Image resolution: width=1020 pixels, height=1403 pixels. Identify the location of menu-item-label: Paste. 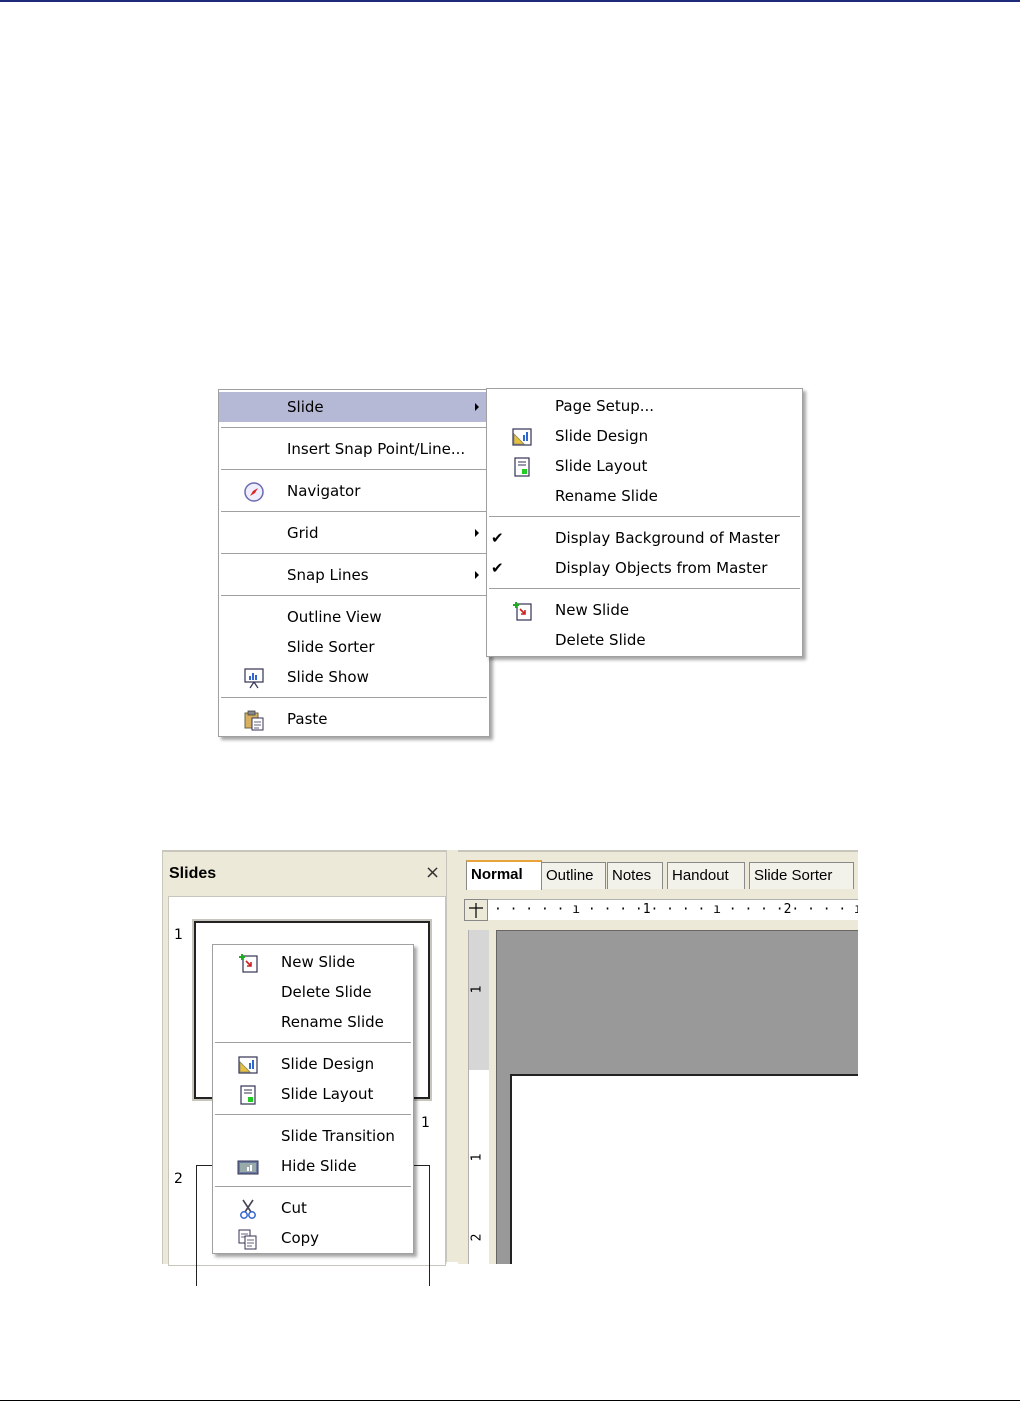
(307, 719).